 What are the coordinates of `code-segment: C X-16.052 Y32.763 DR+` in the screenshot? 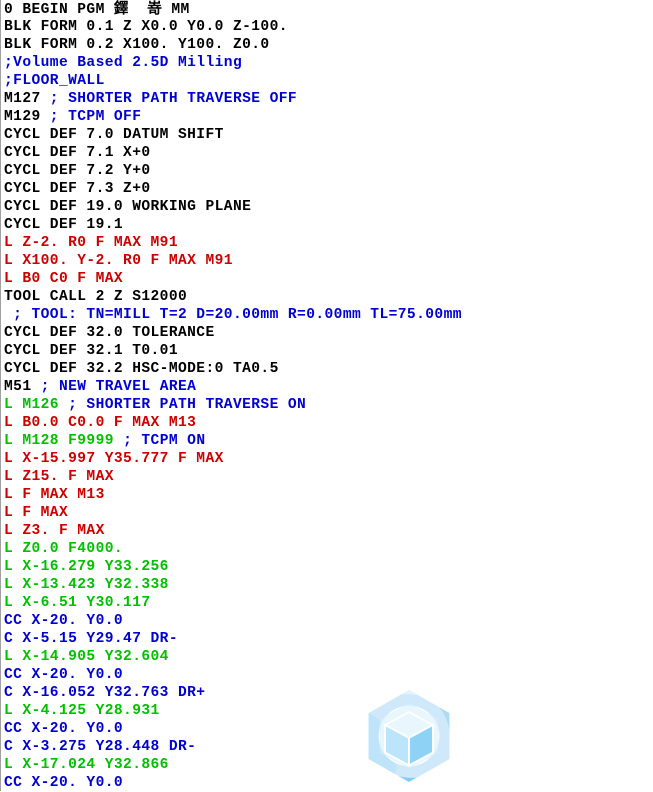 It's located at (105, 693).